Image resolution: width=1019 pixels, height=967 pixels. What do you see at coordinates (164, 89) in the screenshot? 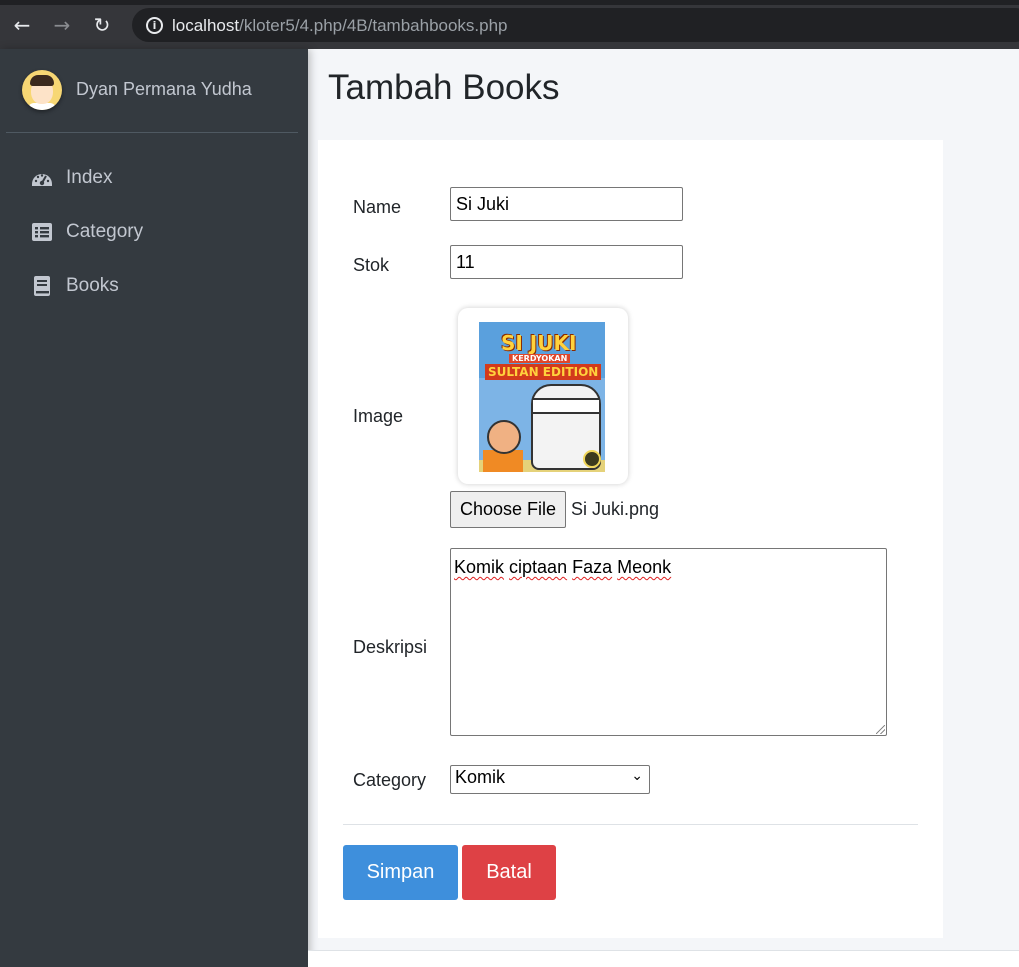
I see `user-name: Dyan Permana Yudha` at bounding box center [164, 89].